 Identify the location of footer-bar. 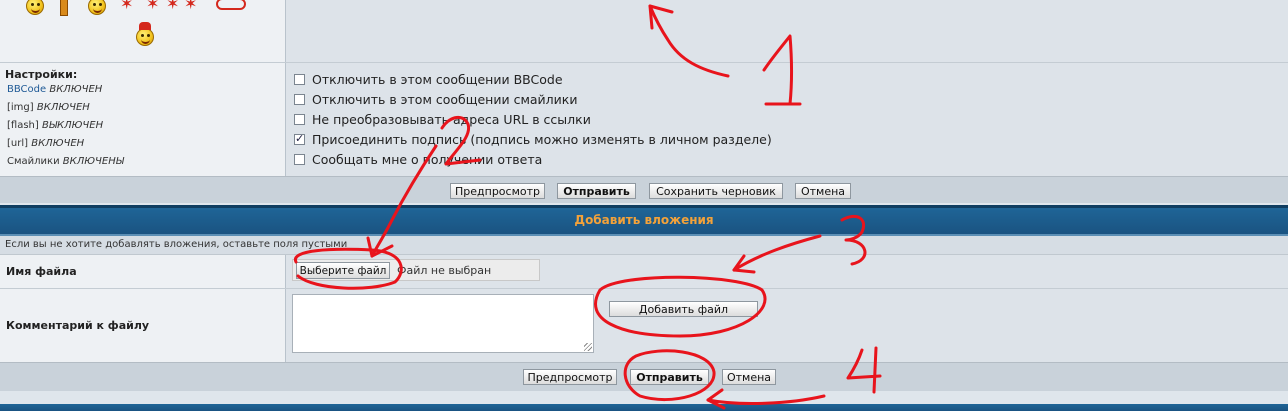
(644, 407).